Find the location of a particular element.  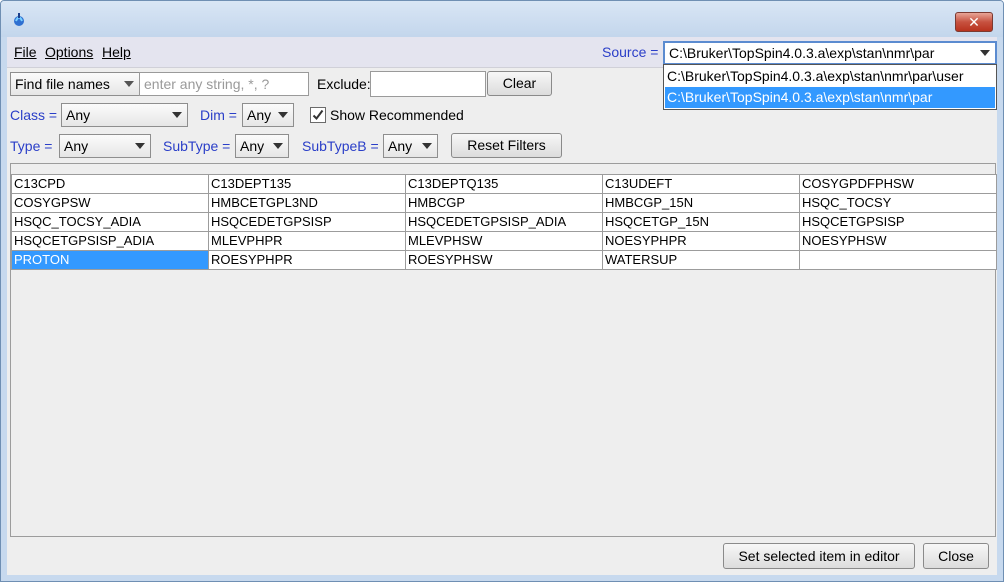

close-button: Close is located at coordinates (956, 556).